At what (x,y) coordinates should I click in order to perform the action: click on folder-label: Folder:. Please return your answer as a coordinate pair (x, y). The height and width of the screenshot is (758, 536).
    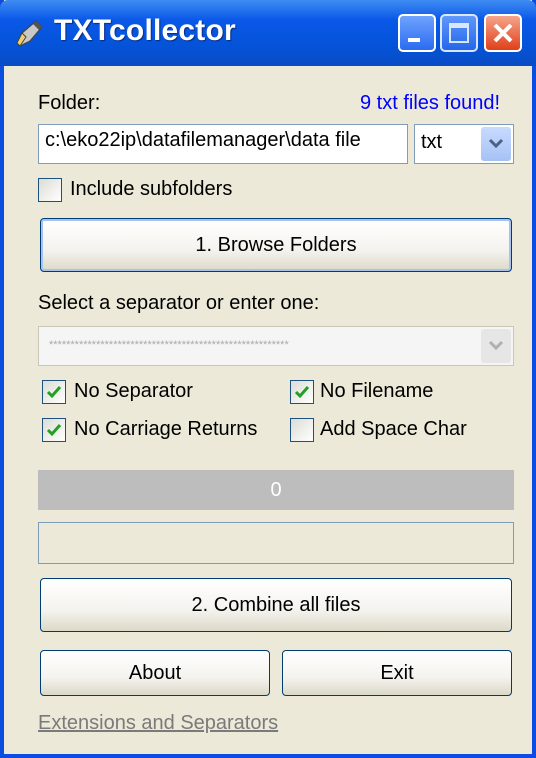
    Looking at the image, I should click on (69, 103).